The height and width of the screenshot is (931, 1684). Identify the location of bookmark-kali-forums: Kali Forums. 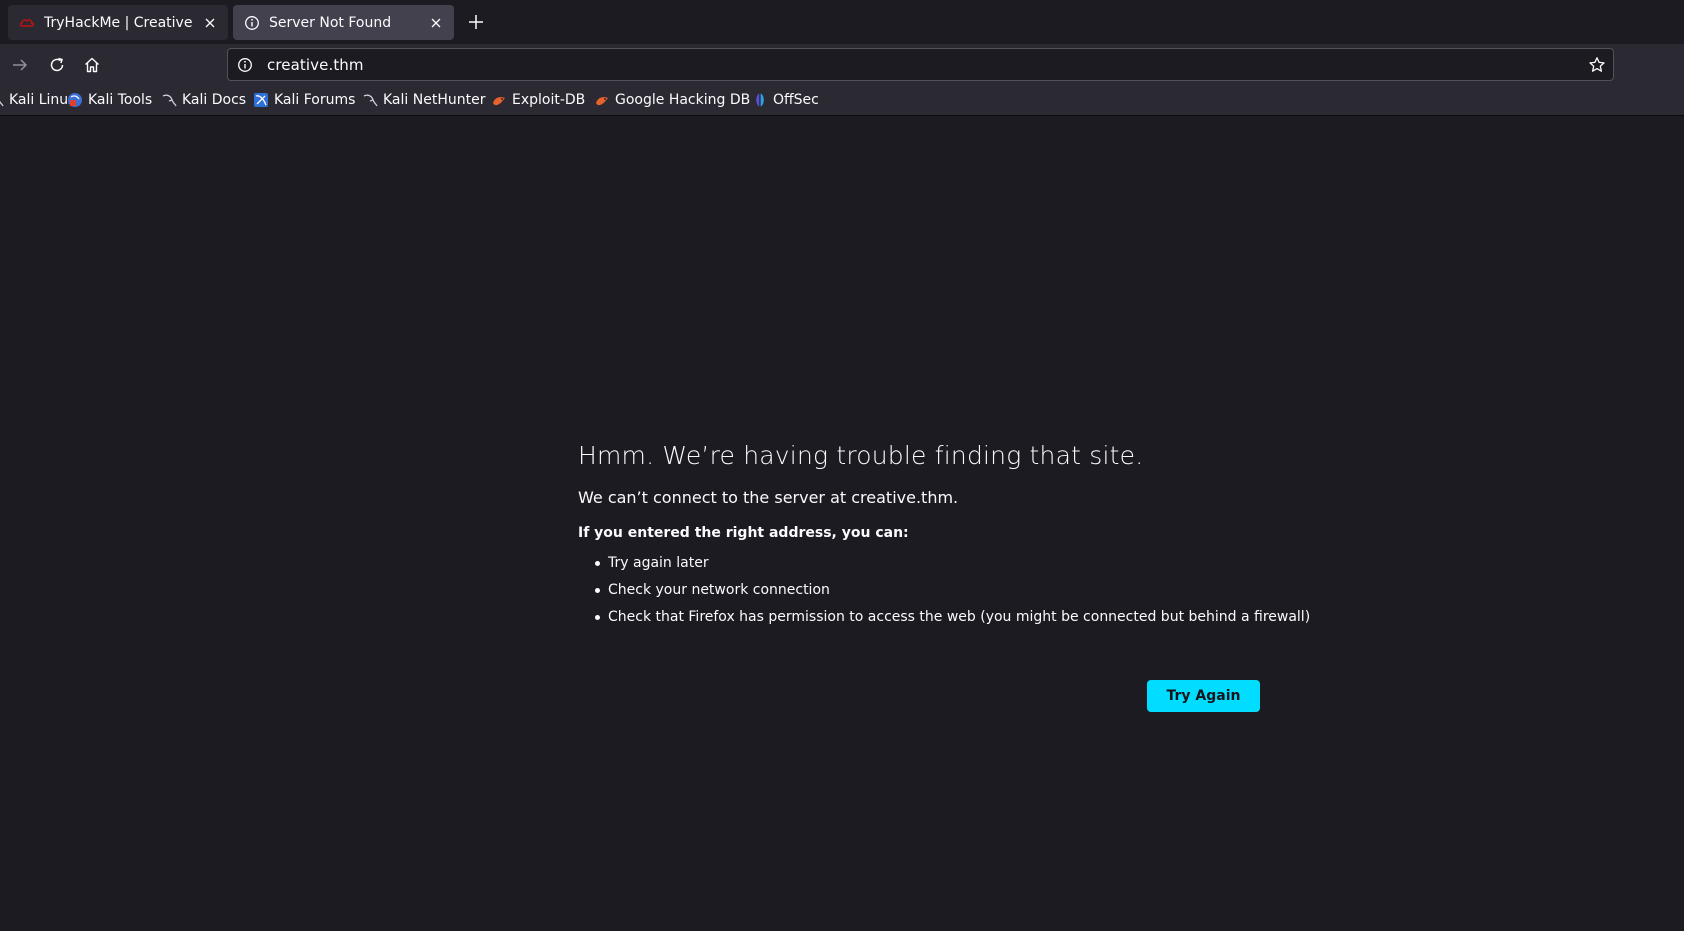
(304, 100).